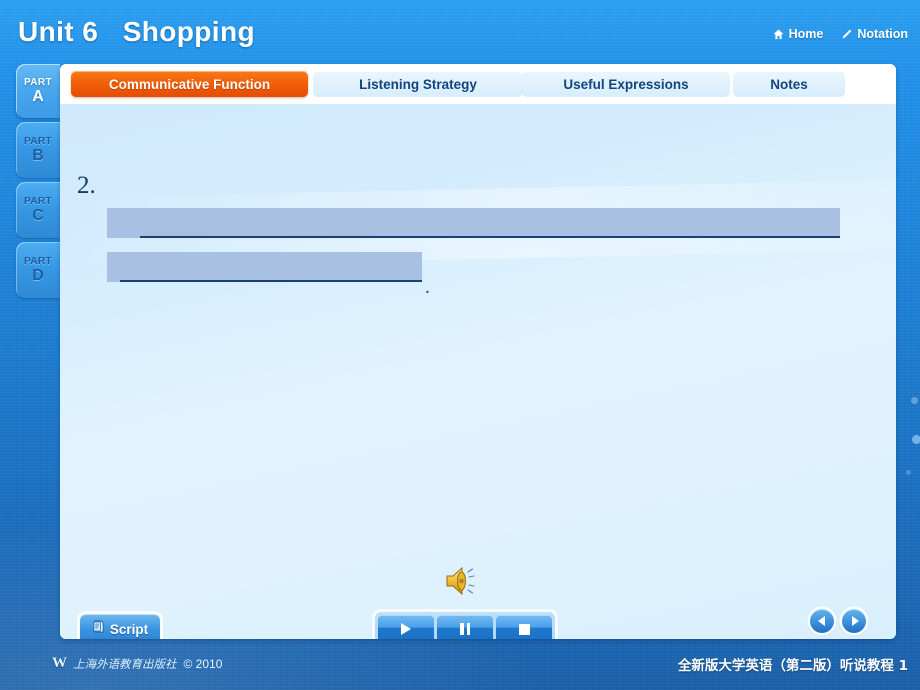  I want to click on pause-icon, so click(465, 629).